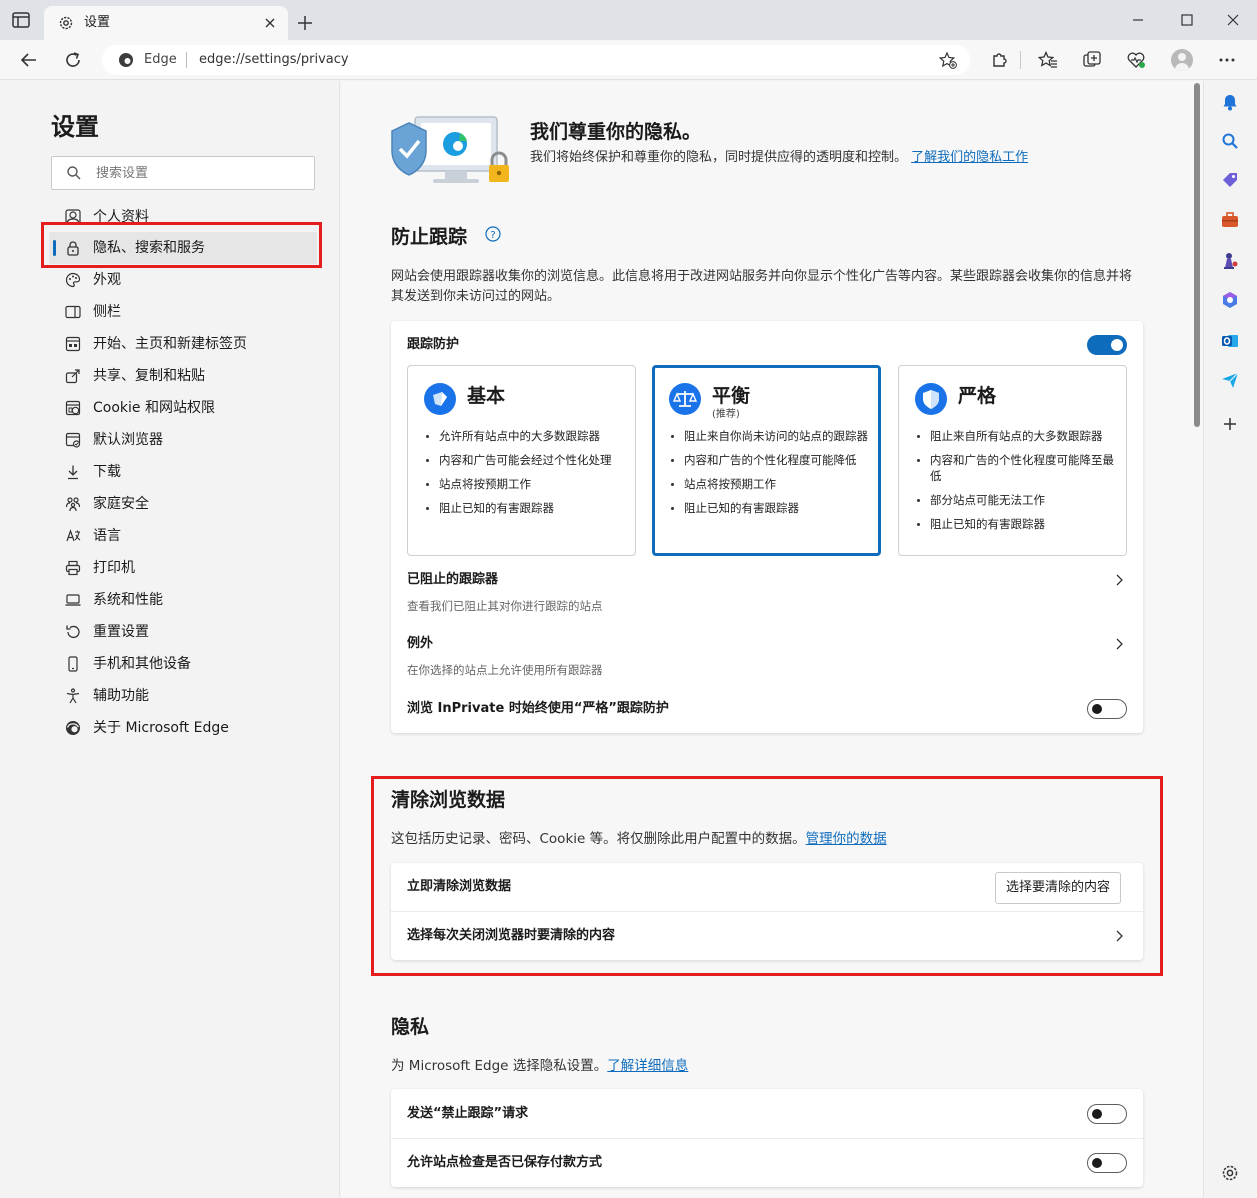 This screenshot has height=1198, width=1257. I want to click on tab-title: 设置, so click(97, 22).